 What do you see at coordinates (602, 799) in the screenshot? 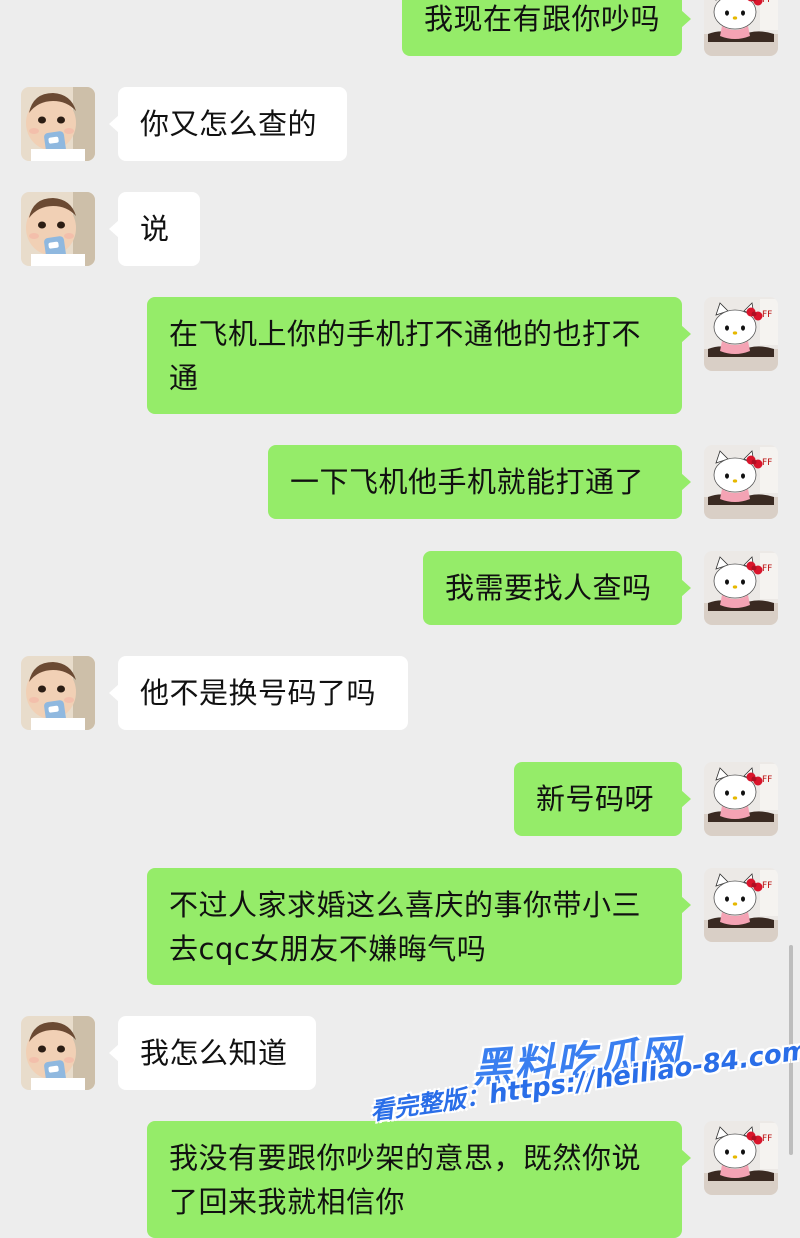
I see `message-bubble: 新号码呀` at bounding box center [602, 799].